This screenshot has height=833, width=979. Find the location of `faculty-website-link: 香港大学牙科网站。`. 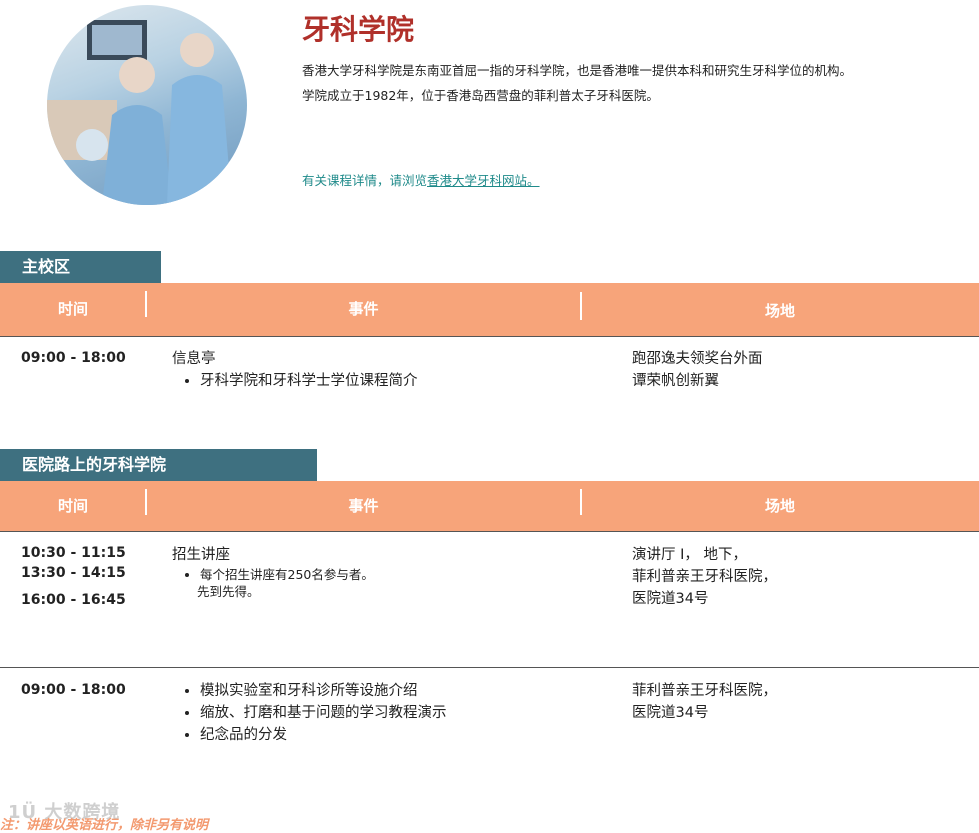

faculty-website-link: 香港大学牙科网站。 is located at coordinates (483, 180).